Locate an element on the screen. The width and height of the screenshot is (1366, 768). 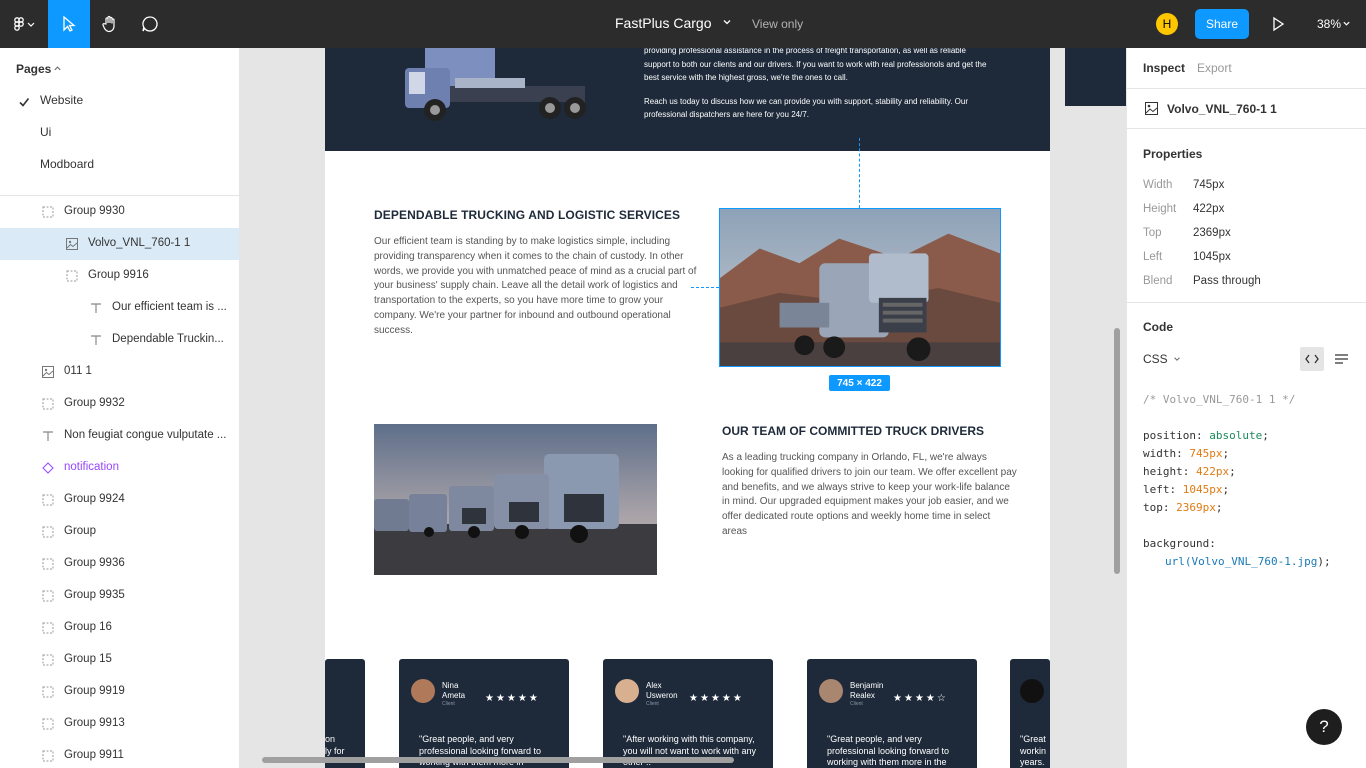
page-item-modboard: Modboard is located at coordinates (67, 164).